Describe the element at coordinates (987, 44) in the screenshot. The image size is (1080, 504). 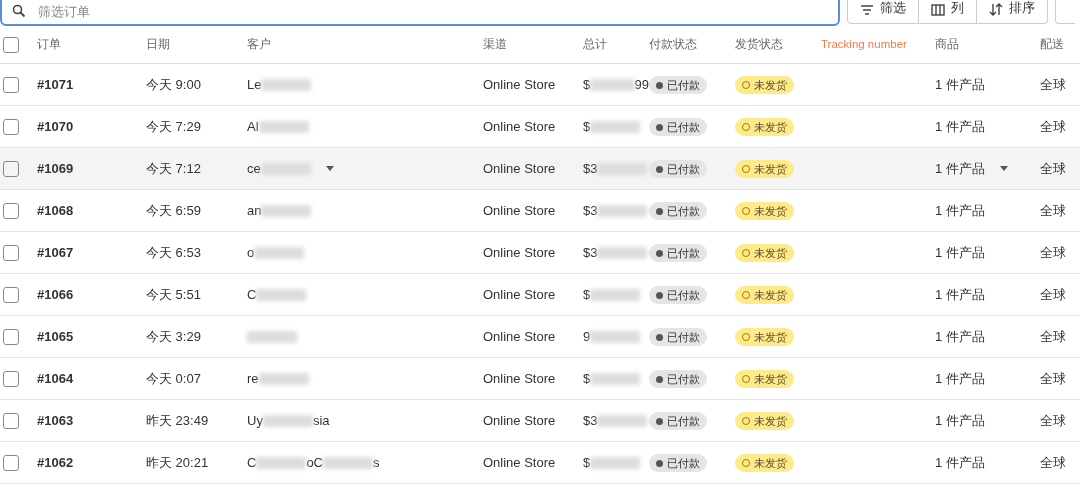
I see `column-header: 商品` at that location.